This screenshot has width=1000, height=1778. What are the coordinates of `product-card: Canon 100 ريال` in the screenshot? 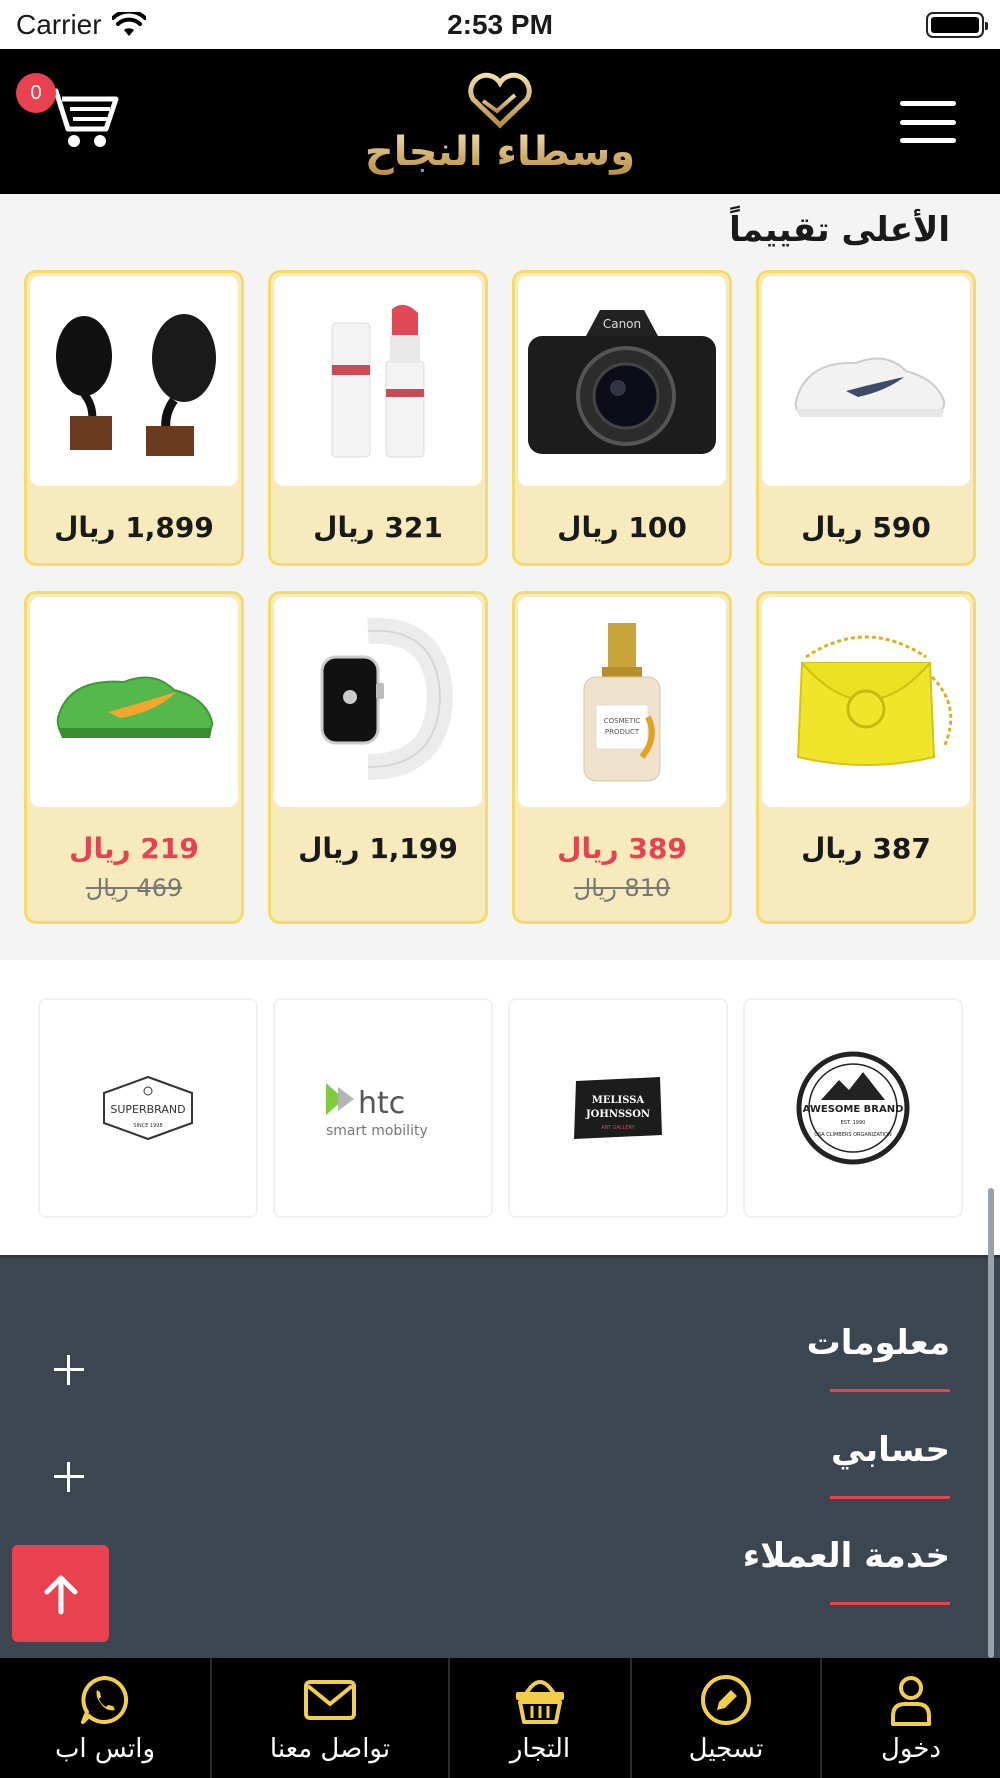 It's located at (622, 418).